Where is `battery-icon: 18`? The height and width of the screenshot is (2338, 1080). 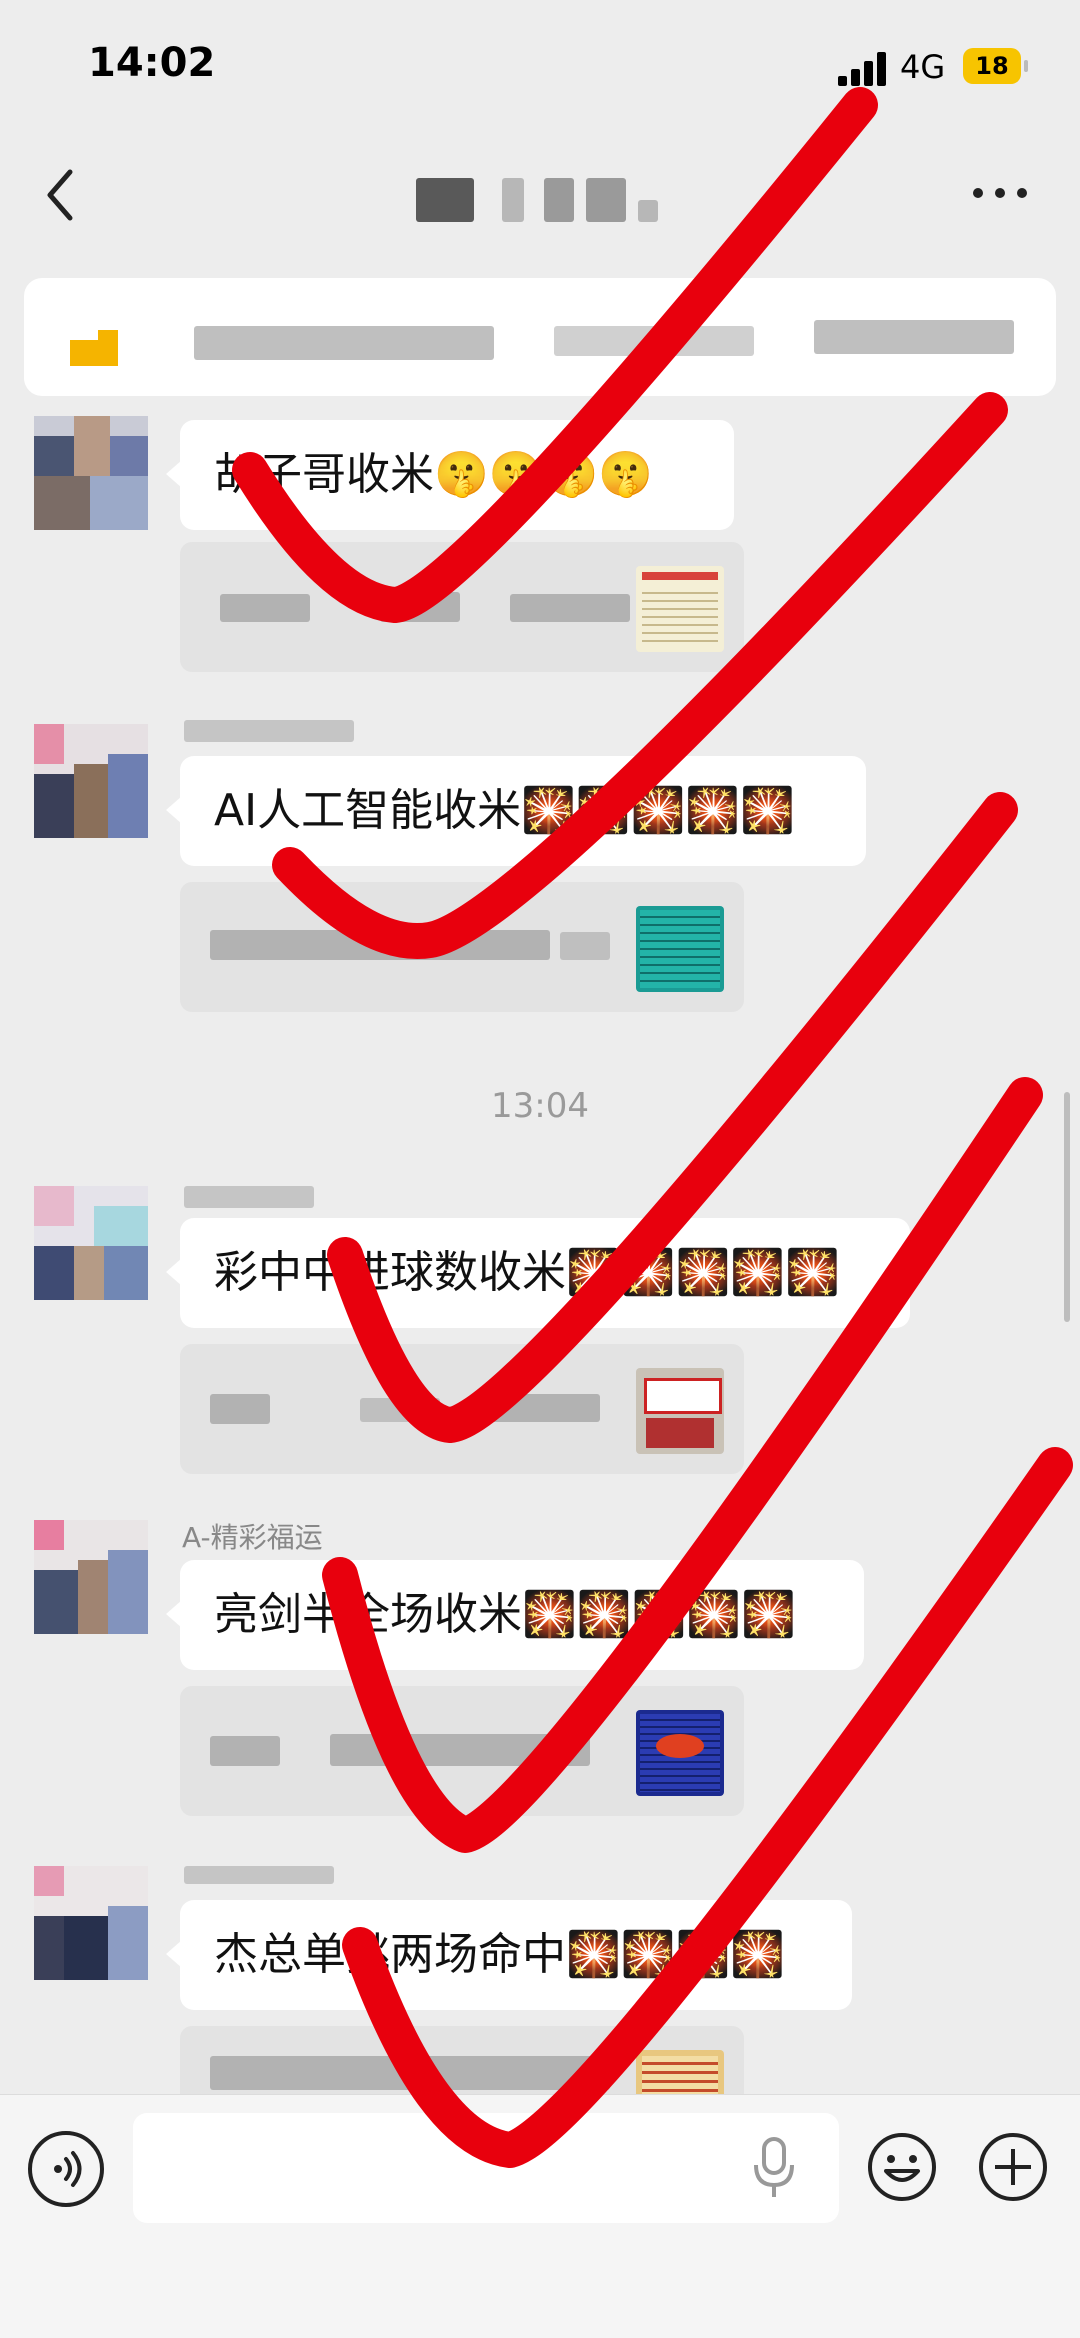 battery-icon: 18 is located at coordinates (992, 66).